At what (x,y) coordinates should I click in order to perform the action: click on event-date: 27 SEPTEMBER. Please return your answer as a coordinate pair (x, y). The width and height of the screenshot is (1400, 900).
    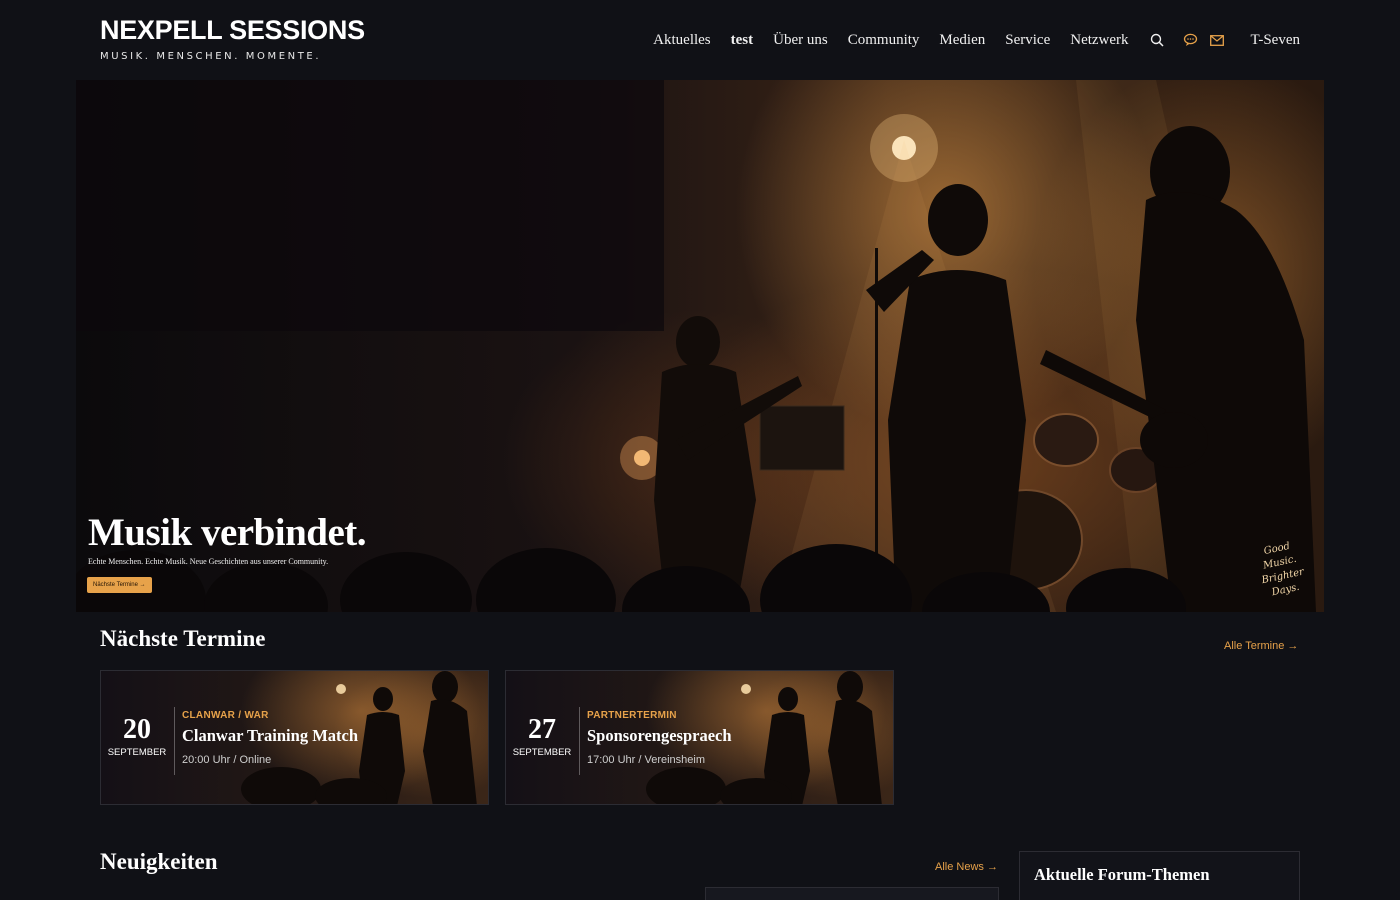
    Looking at the image, I should click on (542, 736).